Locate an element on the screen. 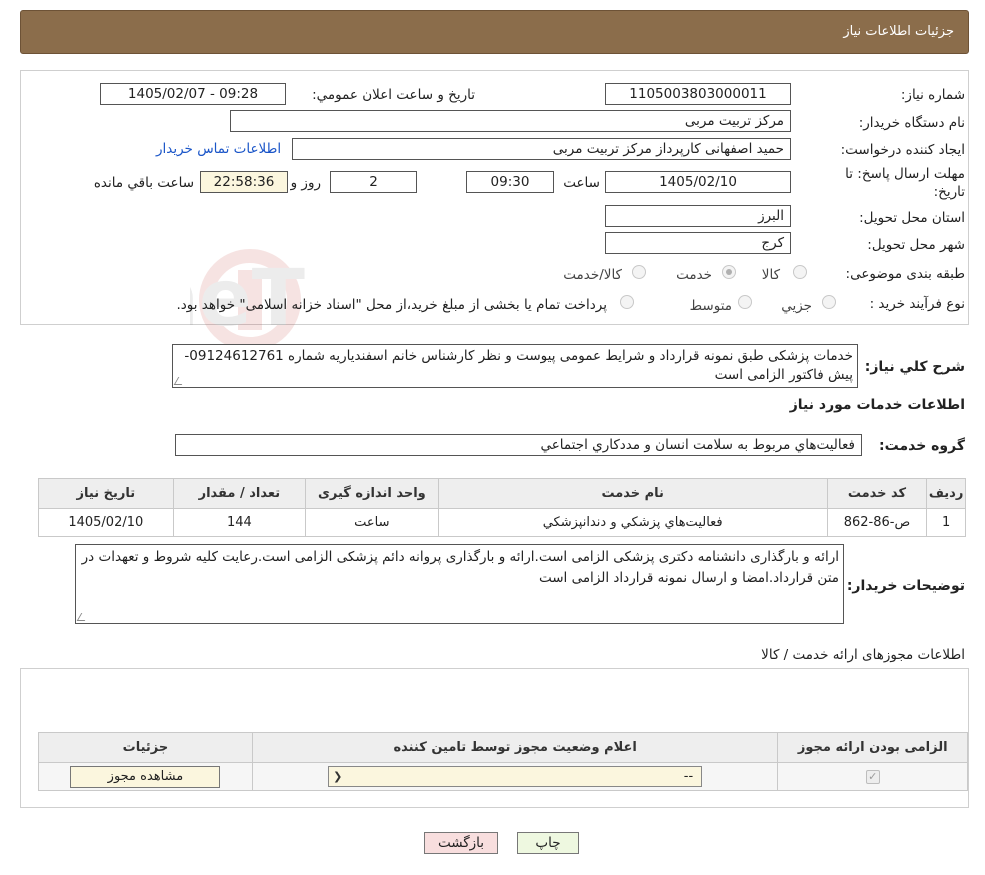 The width and height of the screenshot is (985, 875). deadline-time-field: 09:30 is located at coordinates (510, 182).